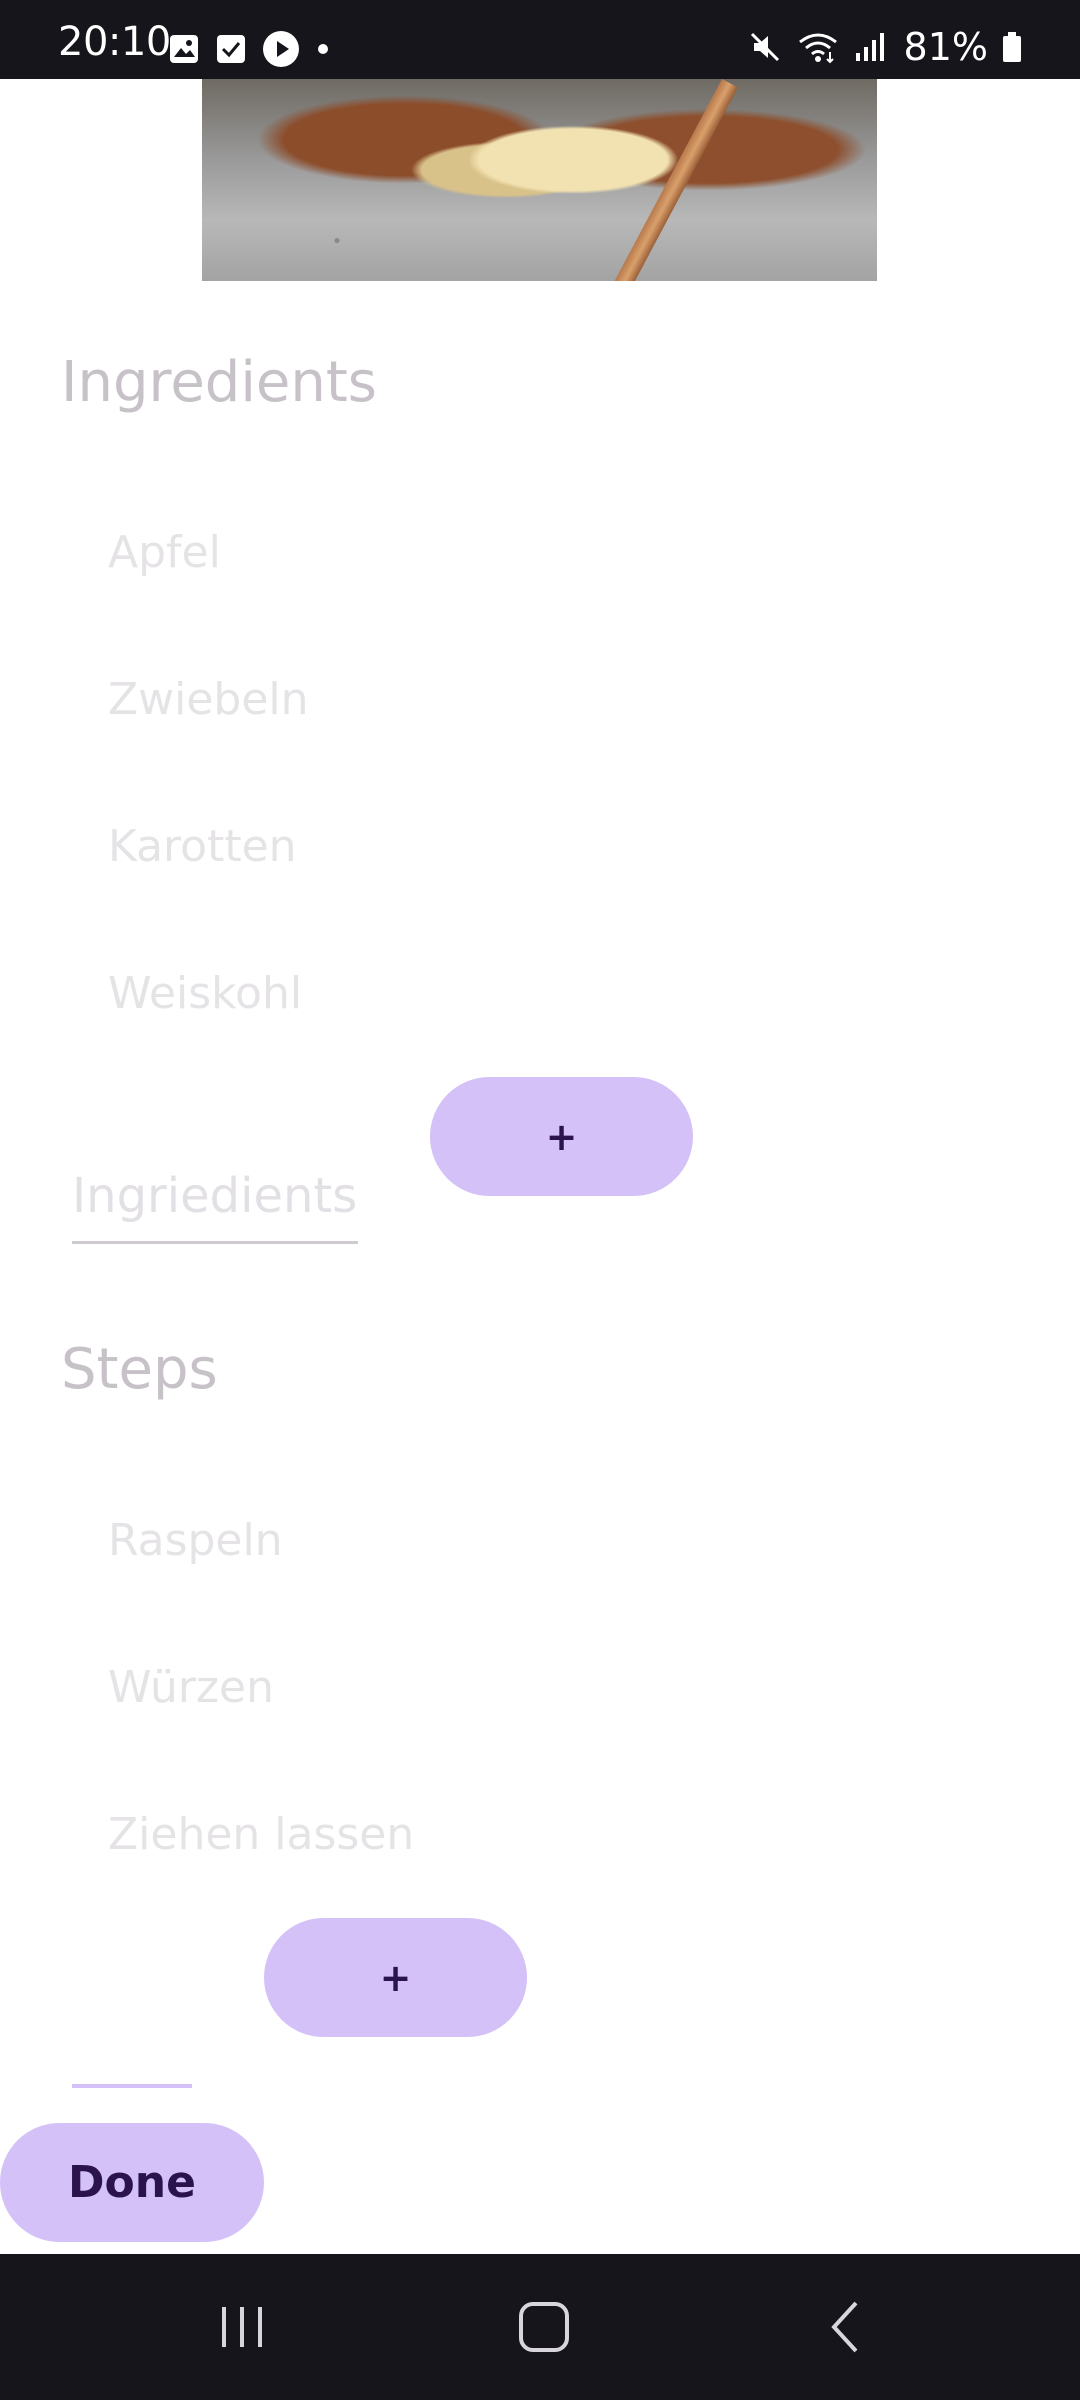 The width and height of the screenshot is (1080, 2400). What do you see at coordinates (114, 42) in the screenshot?
I see `status-time: 20:10` at bounding box center [114, 42].